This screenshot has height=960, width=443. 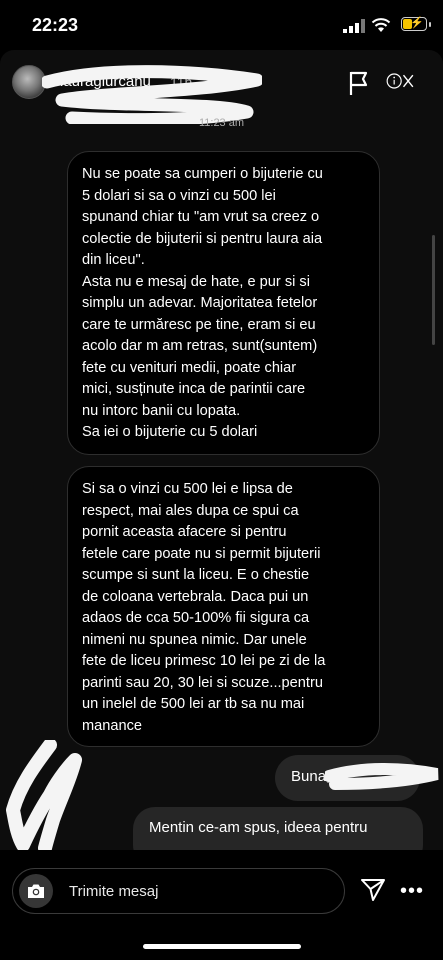 I want to click on sent-message: Mentin ce-am spus, ideea pentru, so click(x=278, y=828).